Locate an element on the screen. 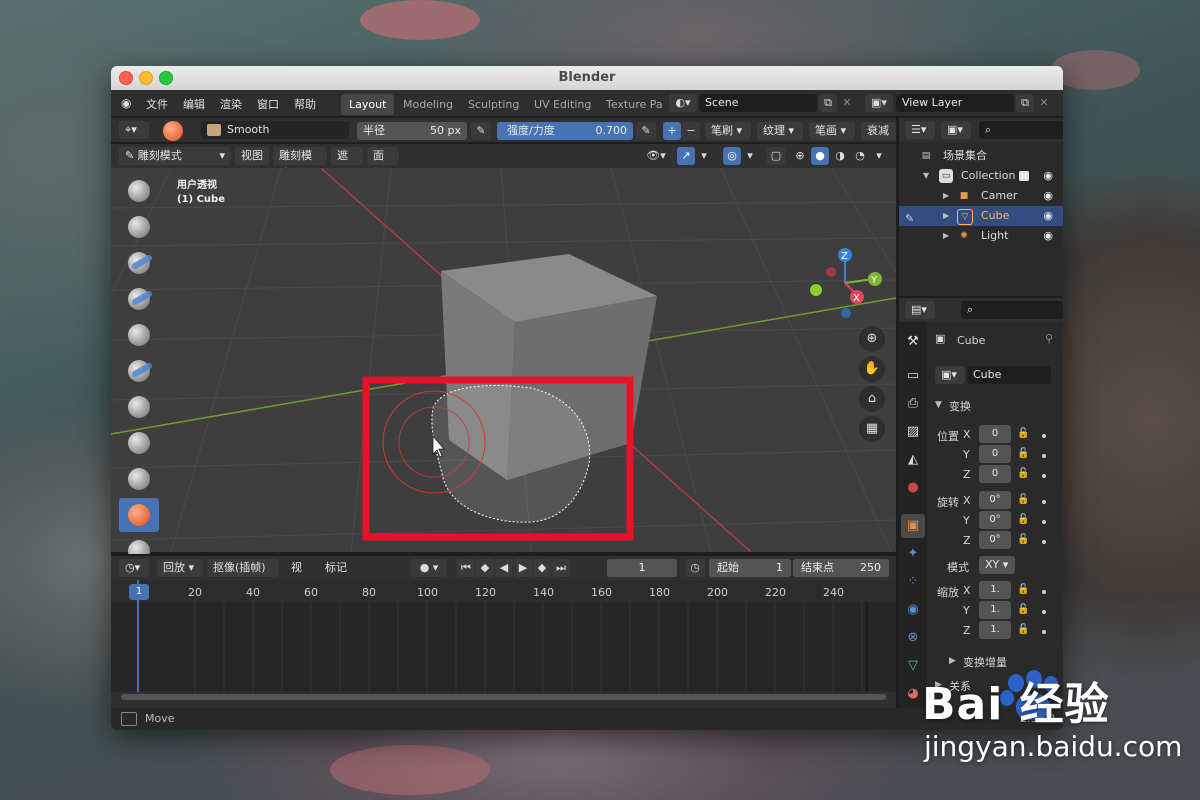 The width and height of the screenshot is (1200, 800). direction-subtract-button: − is located at coordinates (691, 131).